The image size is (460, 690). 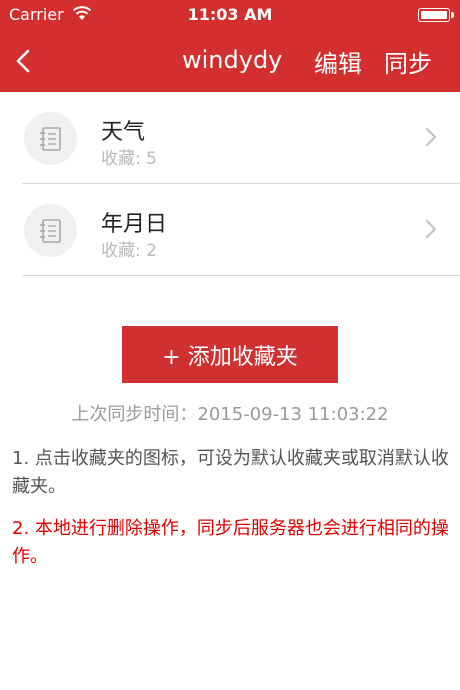 What do you see at coordinates (230, 354) in the screenshot?
I see `add-favorite-folder-button: + 添加收藏夹` at bounding box center [230, 354].